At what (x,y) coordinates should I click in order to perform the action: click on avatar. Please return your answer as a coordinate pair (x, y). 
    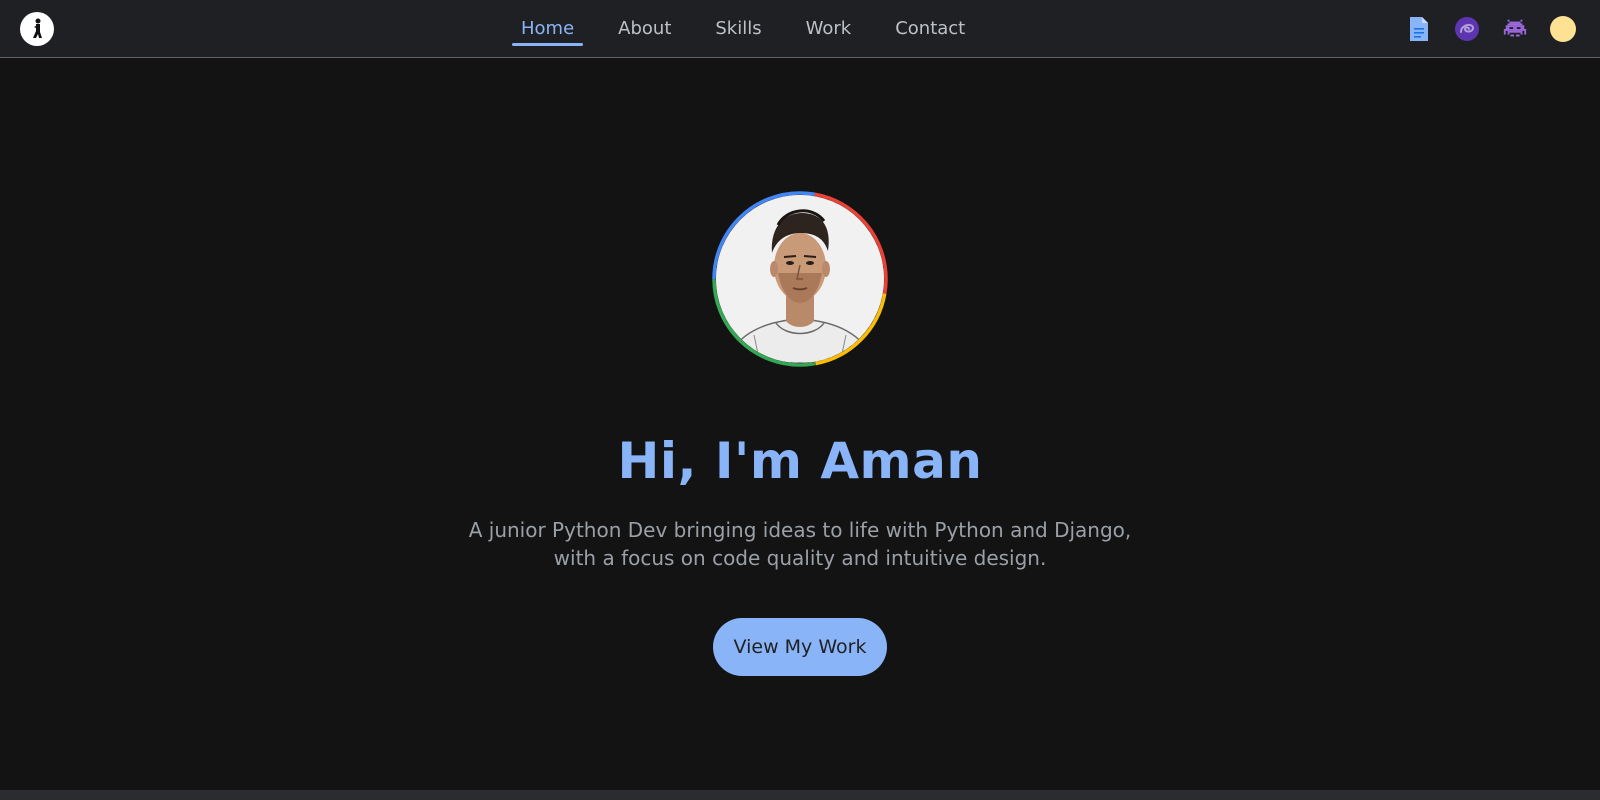
    Looking at the image, I should click on (800, 279).